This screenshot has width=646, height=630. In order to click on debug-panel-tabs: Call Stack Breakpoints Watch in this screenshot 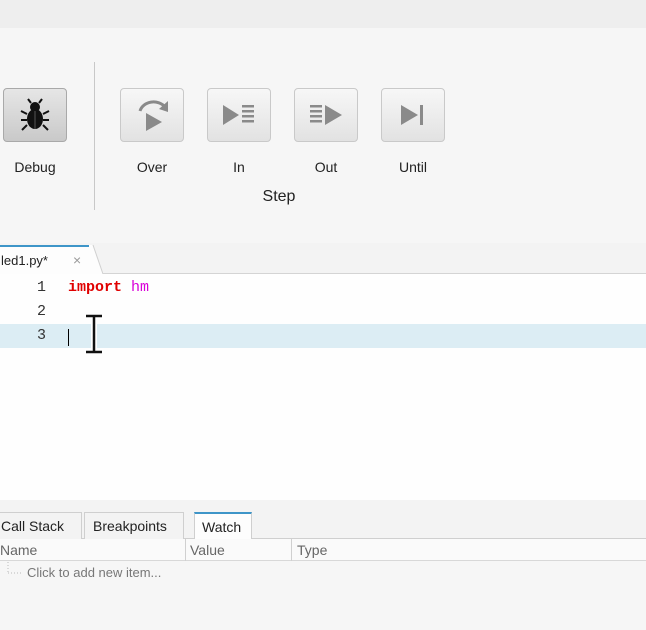, I will do `click(323, 520)`.